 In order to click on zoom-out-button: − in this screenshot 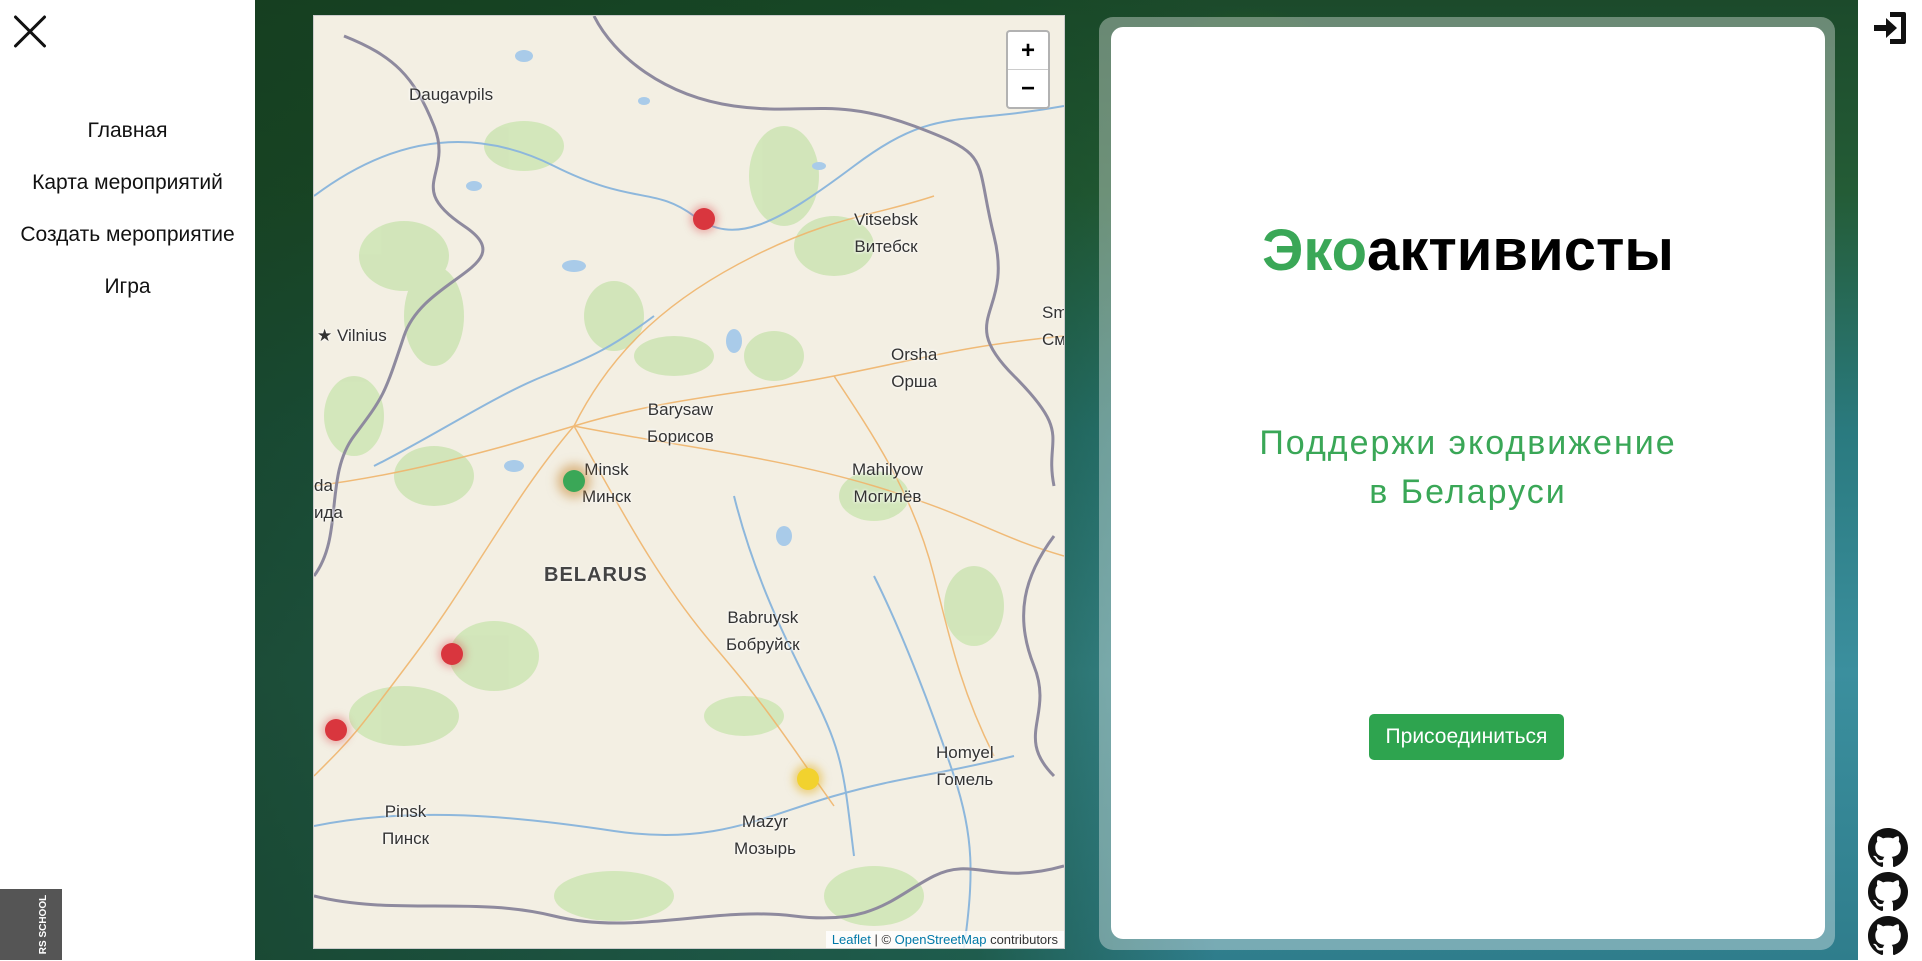, I will do `click(1028, 88)`.